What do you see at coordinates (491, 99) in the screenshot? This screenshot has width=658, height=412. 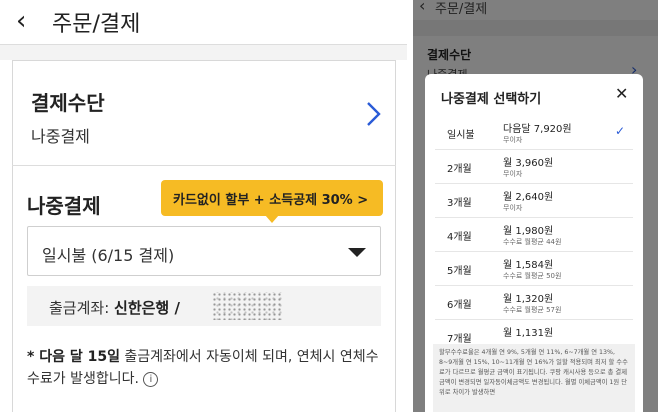 I see `modal-title: 나중결제 선택하기` at bounding box center [491, 99].